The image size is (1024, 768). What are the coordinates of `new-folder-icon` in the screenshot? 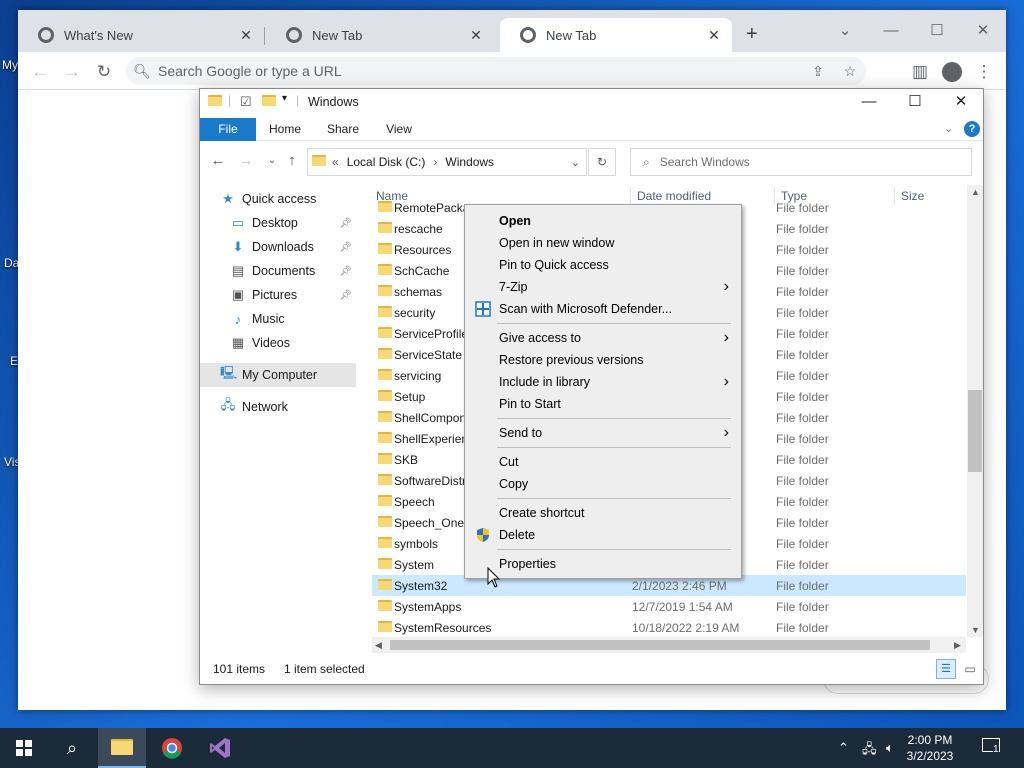 It's located at (269, 102).